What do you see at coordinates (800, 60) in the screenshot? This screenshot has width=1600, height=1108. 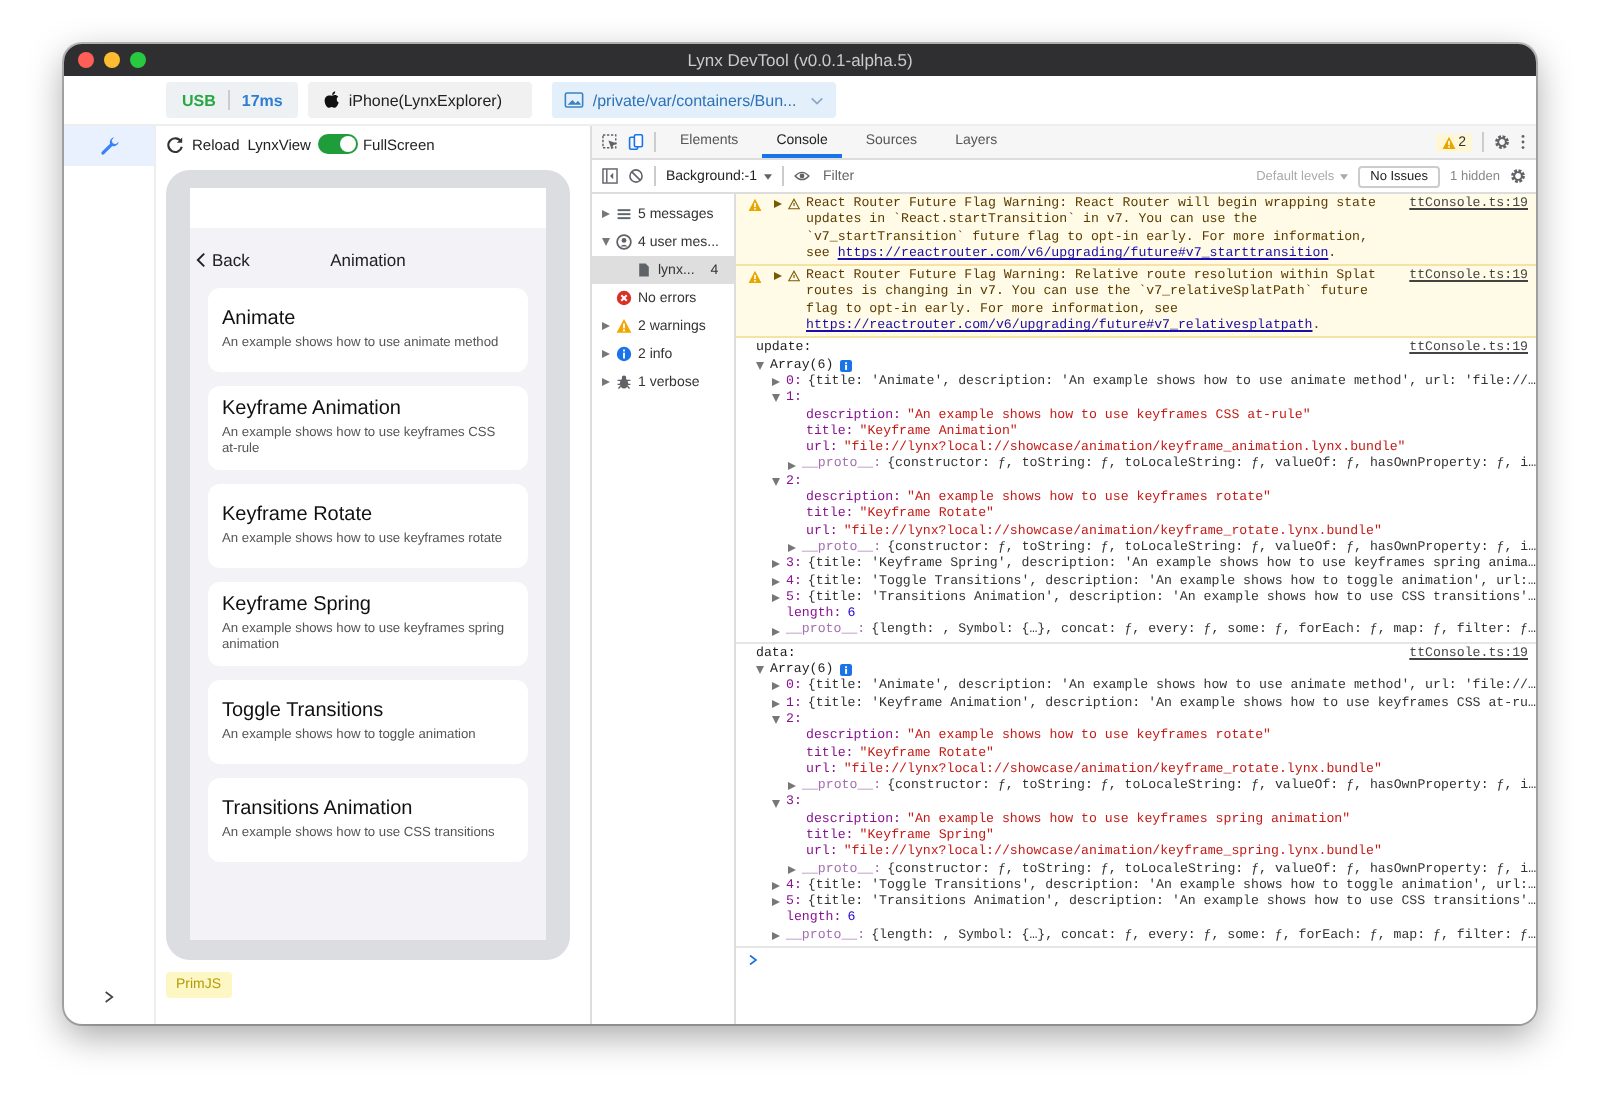 I see `window-title: Lynx DevTool (v0.0.1-alpha.5)` at bounding box center [800, 60].